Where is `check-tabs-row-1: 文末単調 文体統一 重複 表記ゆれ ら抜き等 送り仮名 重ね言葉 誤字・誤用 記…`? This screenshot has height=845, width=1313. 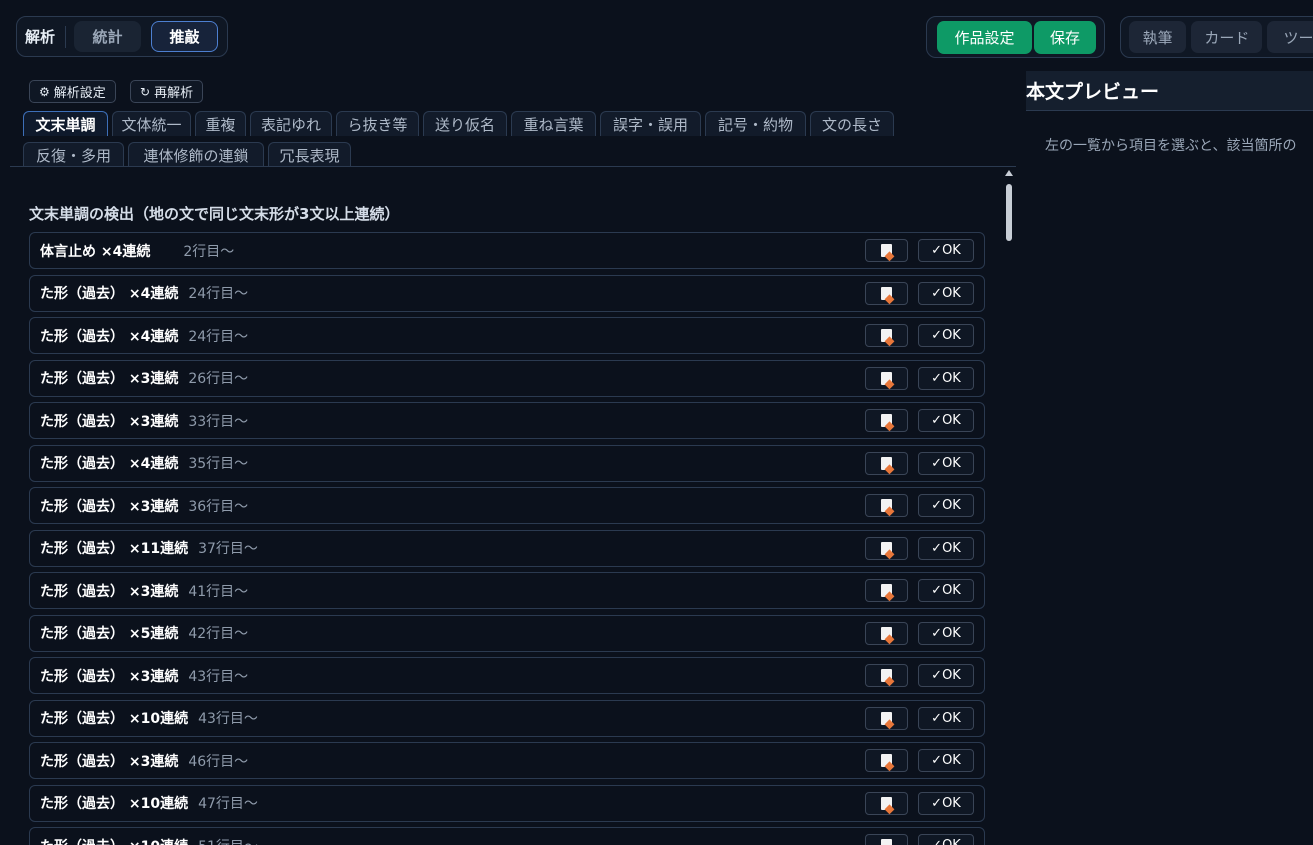
check-tabs-row-1: 文末単調 文体統一 重複 表記ゆれ ら抜き等 送り仮名 重ね言葉 誤字・誤用 記… is located at coordinates (460, 123).